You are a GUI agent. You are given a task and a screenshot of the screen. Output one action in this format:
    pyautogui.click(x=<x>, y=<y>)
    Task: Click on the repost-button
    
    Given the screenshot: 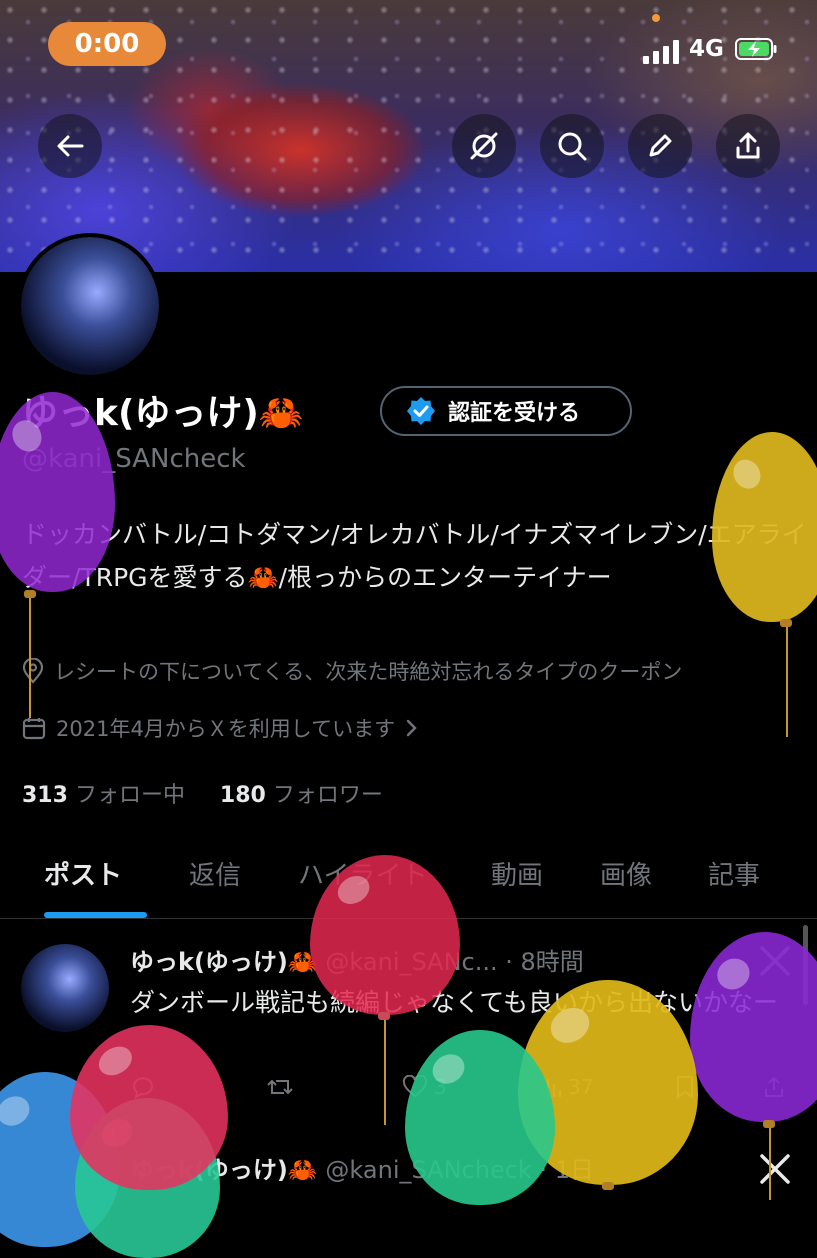 What is the action you would take?
    pyautogui.click(x=280, y=1087)
    